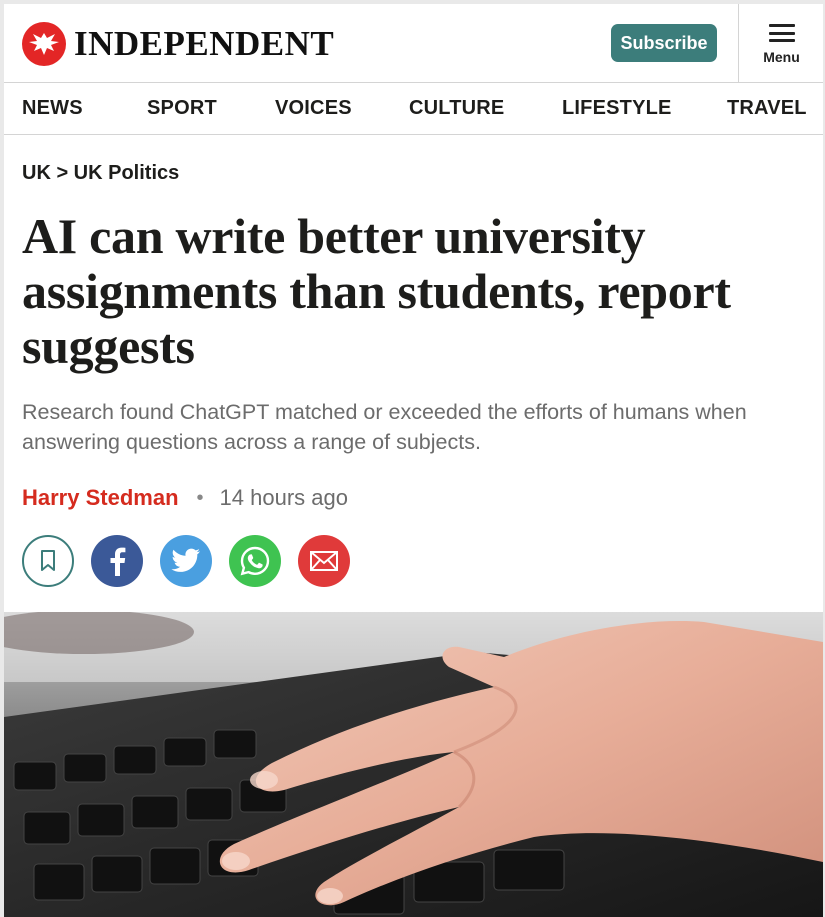 The image size is (825, 917). What do you see at coordinates (456, 108) in the screenshot?
I see `nav-item-culture: CULTURE` at bounding box center [456, 108].